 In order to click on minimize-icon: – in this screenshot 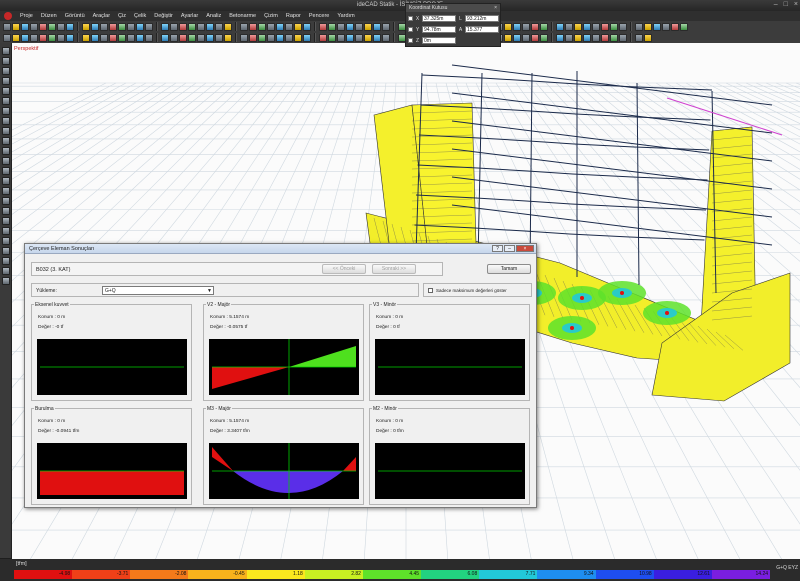, I will do `click(776, 4)`.